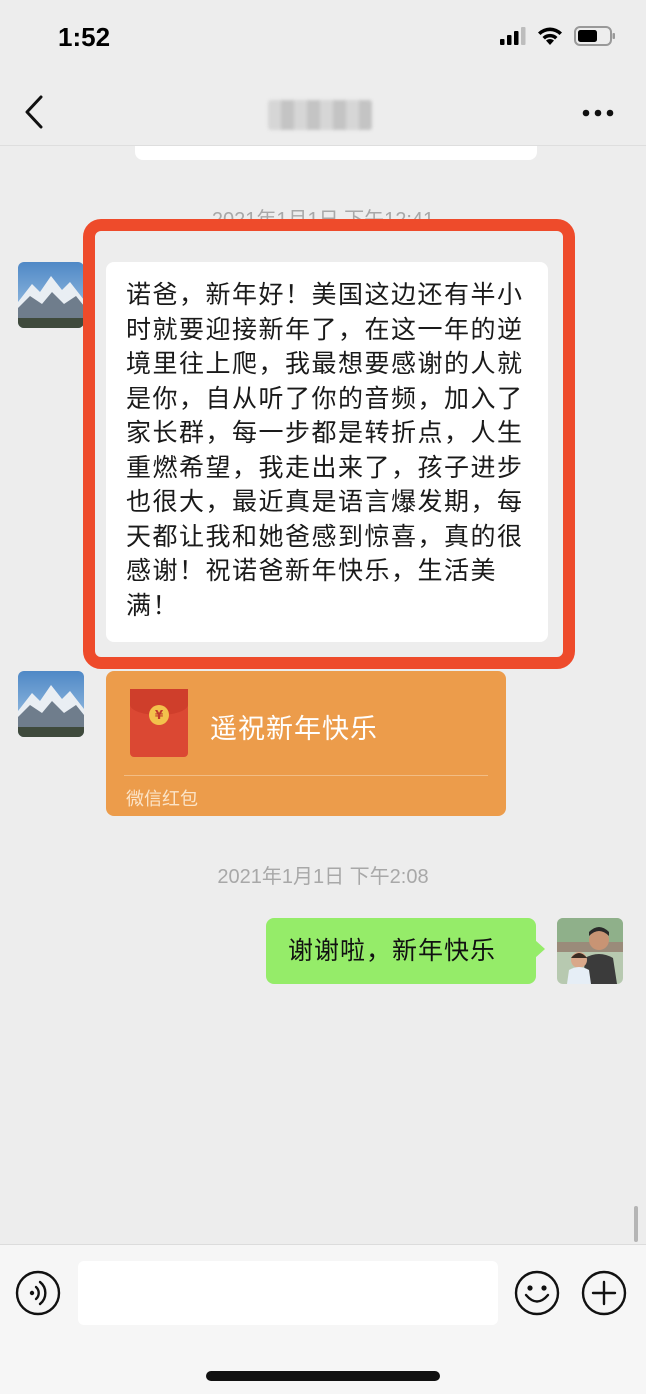 The image size is (646, 1394). Describe the element at coordinates (594, 36) in the screenshot. I see `battery-icon` at that location.